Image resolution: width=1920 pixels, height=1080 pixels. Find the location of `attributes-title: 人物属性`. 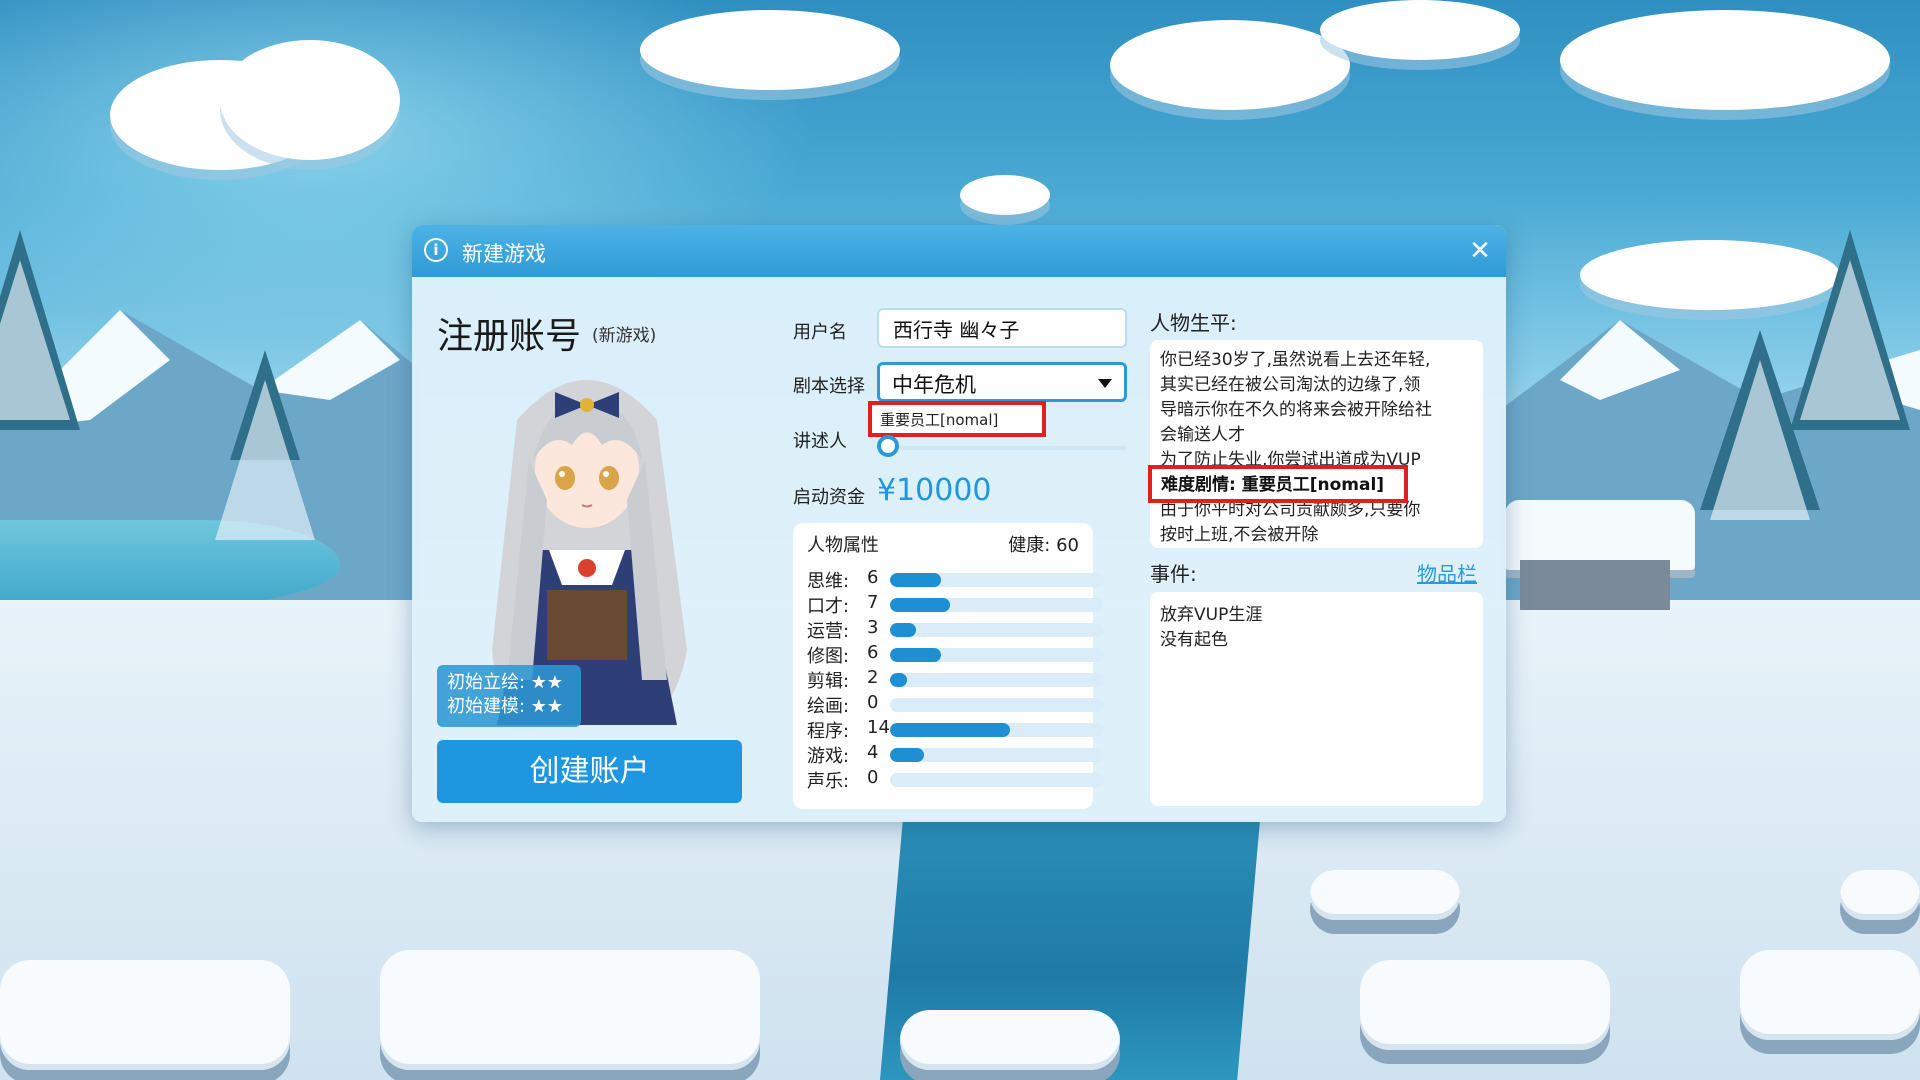

attributes-title: 人物属性 is located at coordinates (843, 545).